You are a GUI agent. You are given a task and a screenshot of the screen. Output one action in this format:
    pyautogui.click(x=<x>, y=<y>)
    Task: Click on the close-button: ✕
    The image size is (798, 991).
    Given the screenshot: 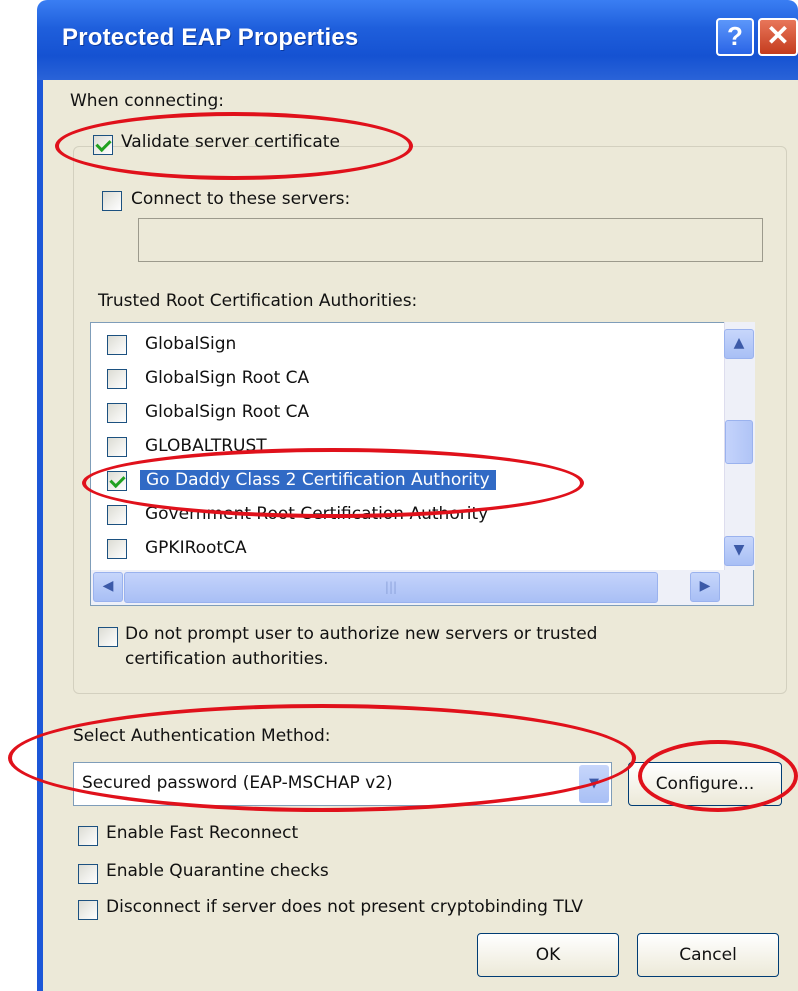 What is the action you would take?
    pyautogui.click(x=778, y=37)
    